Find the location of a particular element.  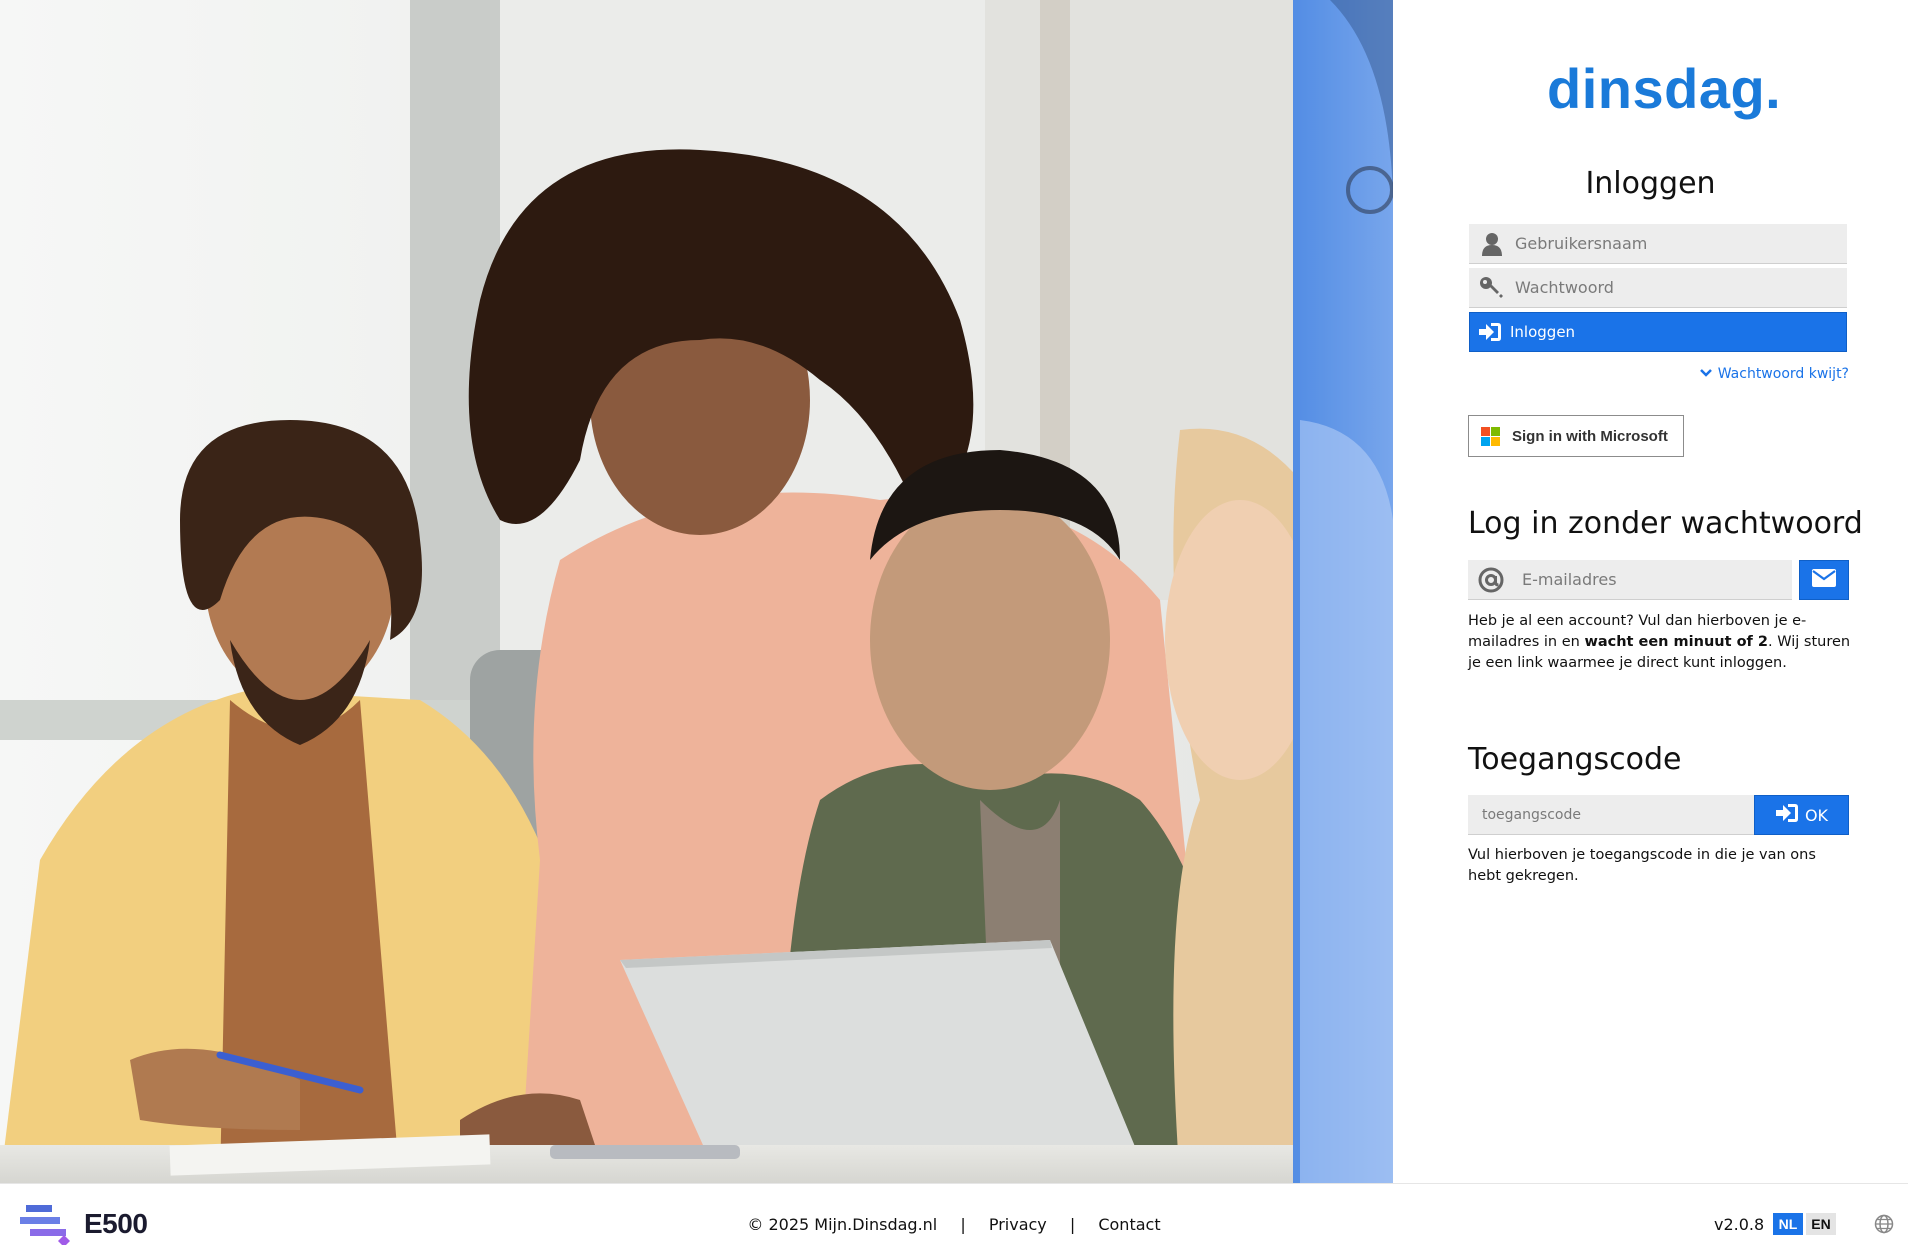

passwordless-help-bold: wacht een minuut of 2 is located at coordinates (1676, 642).